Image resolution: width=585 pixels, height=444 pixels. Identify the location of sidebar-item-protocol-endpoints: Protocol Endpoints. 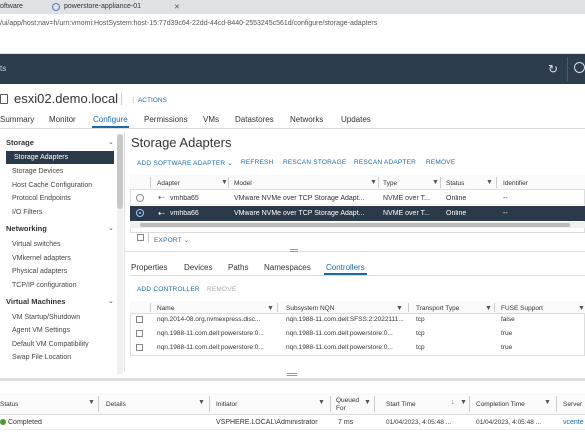
(41, 198).